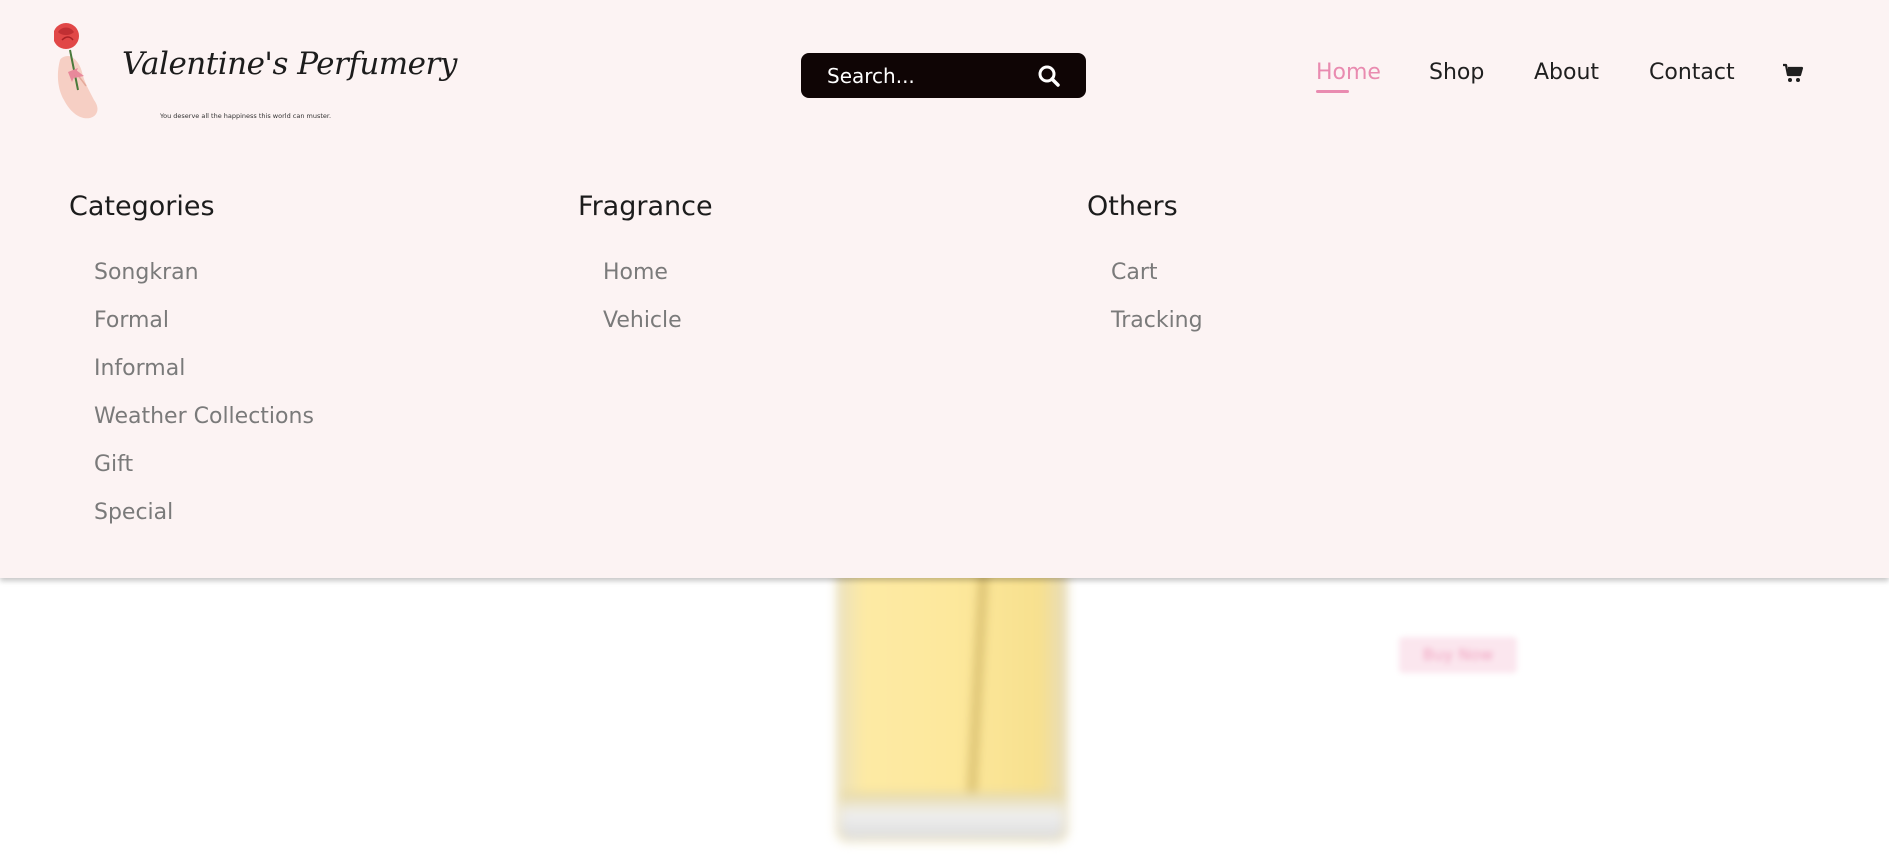  What do you see at coordinates (142, 206) in the screenshot?
I see `menu-column-title-categories: Categories` at bounding box center [142, 206].